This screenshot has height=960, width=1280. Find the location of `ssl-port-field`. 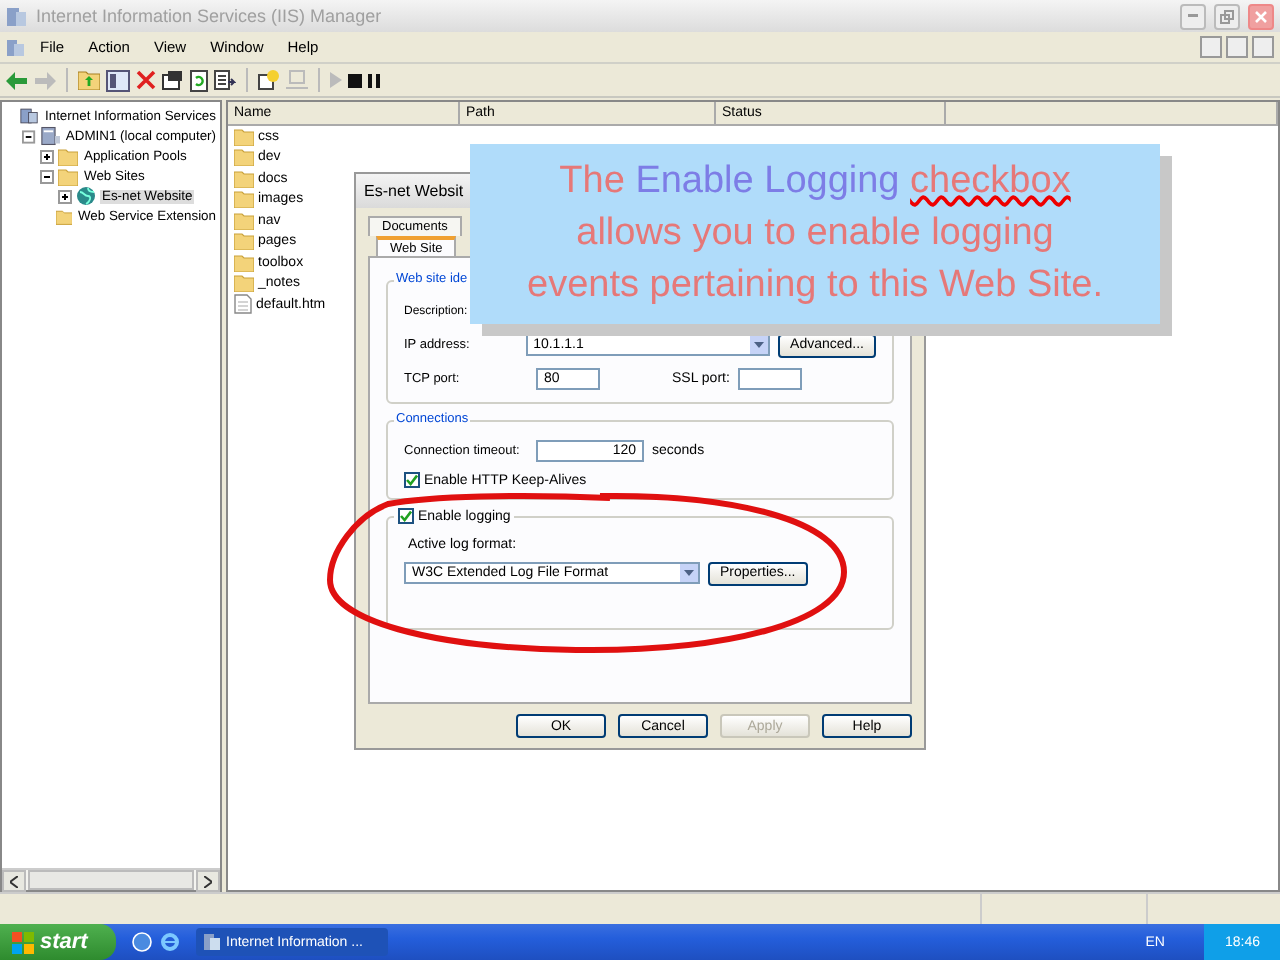

ssl-port-field is located at coordinates (769, 379).